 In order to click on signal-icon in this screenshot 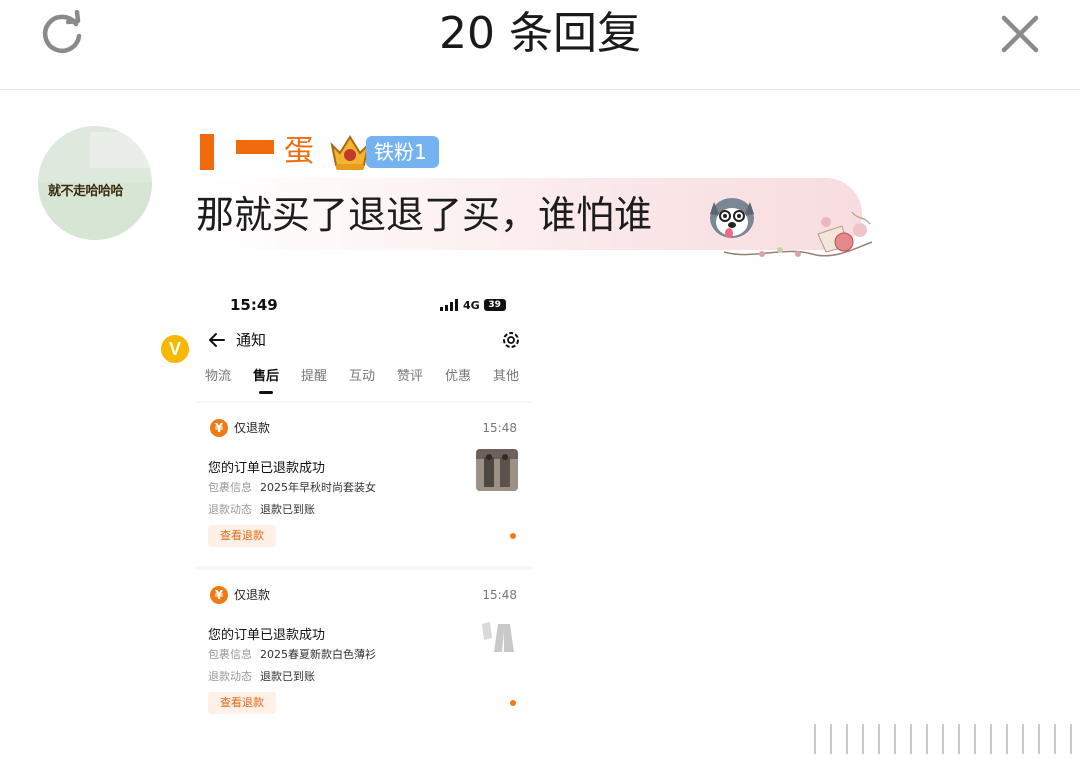, I will do `click(449, 305)`.